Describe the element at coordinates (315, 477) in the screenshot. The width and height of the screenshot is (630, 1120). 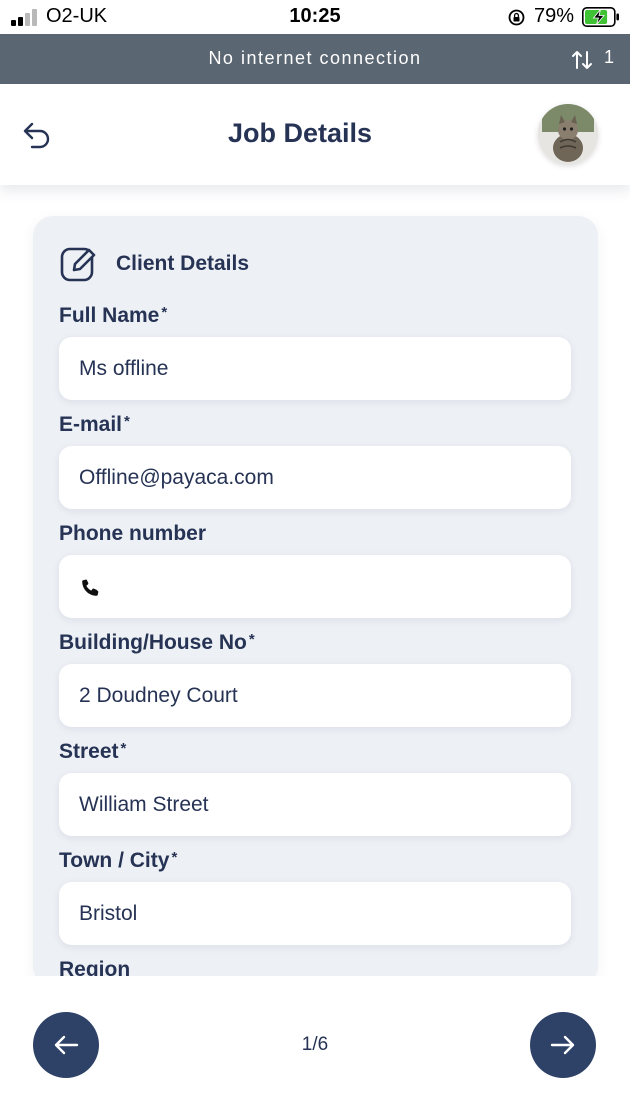
I see `email-input` at that location.